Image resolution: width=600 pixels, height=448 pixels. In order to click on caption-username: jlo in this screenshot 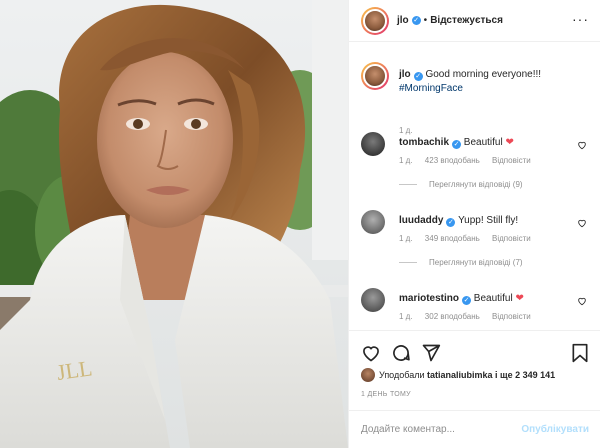, I will do `click(405, 74)`.